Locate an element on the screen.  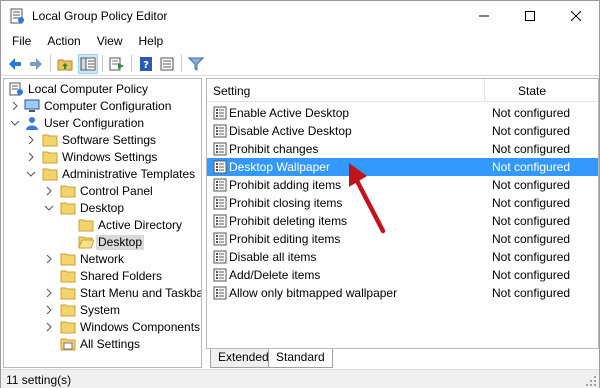
tree-root: Local Computer Policy is located at coordinates (102, 89).